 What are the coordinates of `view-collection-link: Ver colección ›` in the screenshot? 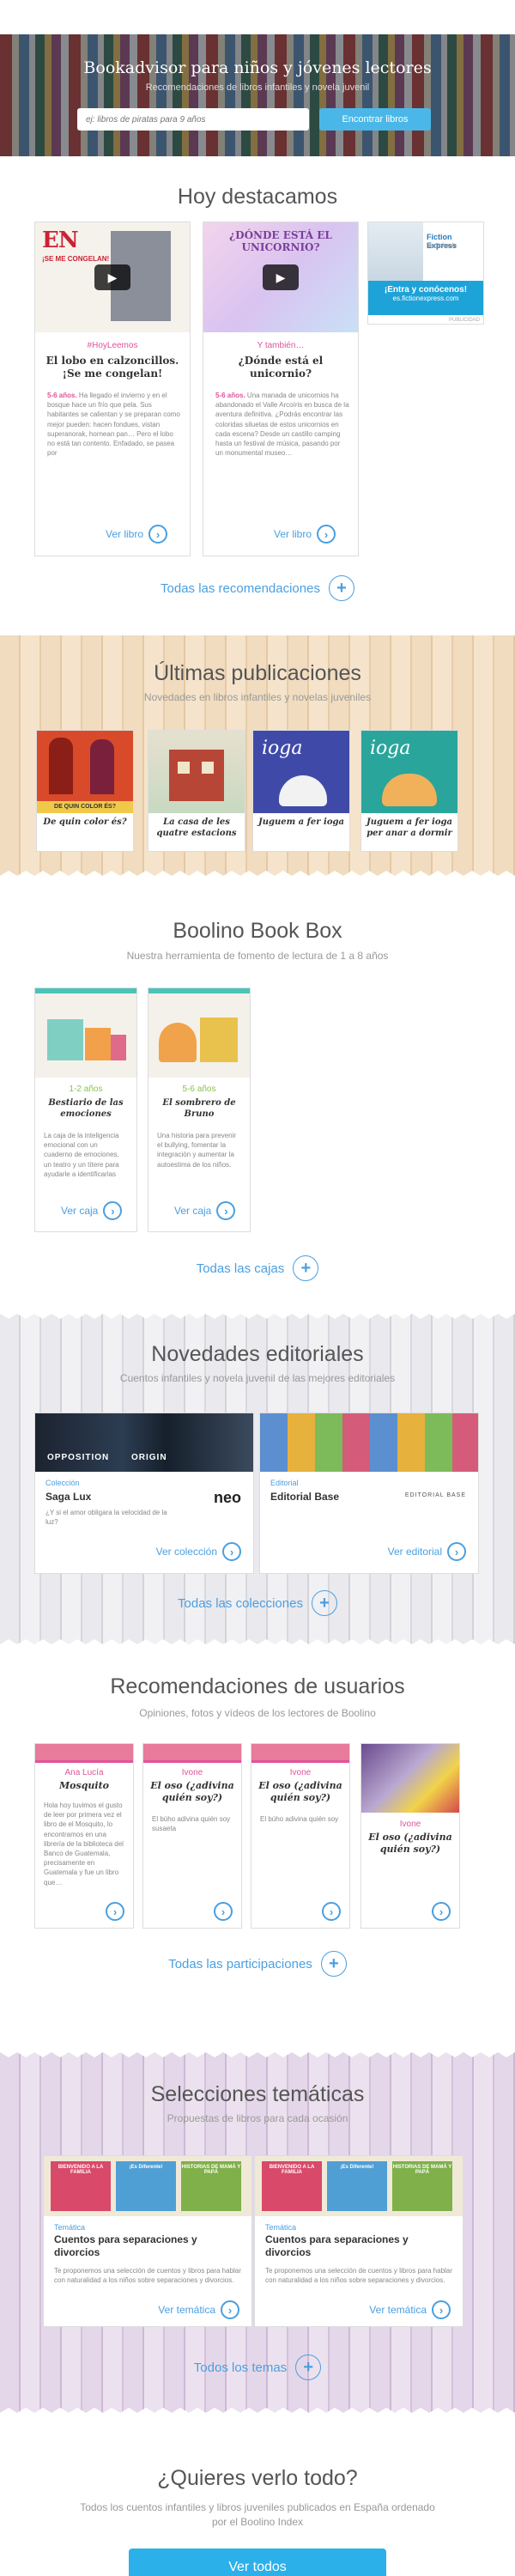 It's located at (198, 1551).